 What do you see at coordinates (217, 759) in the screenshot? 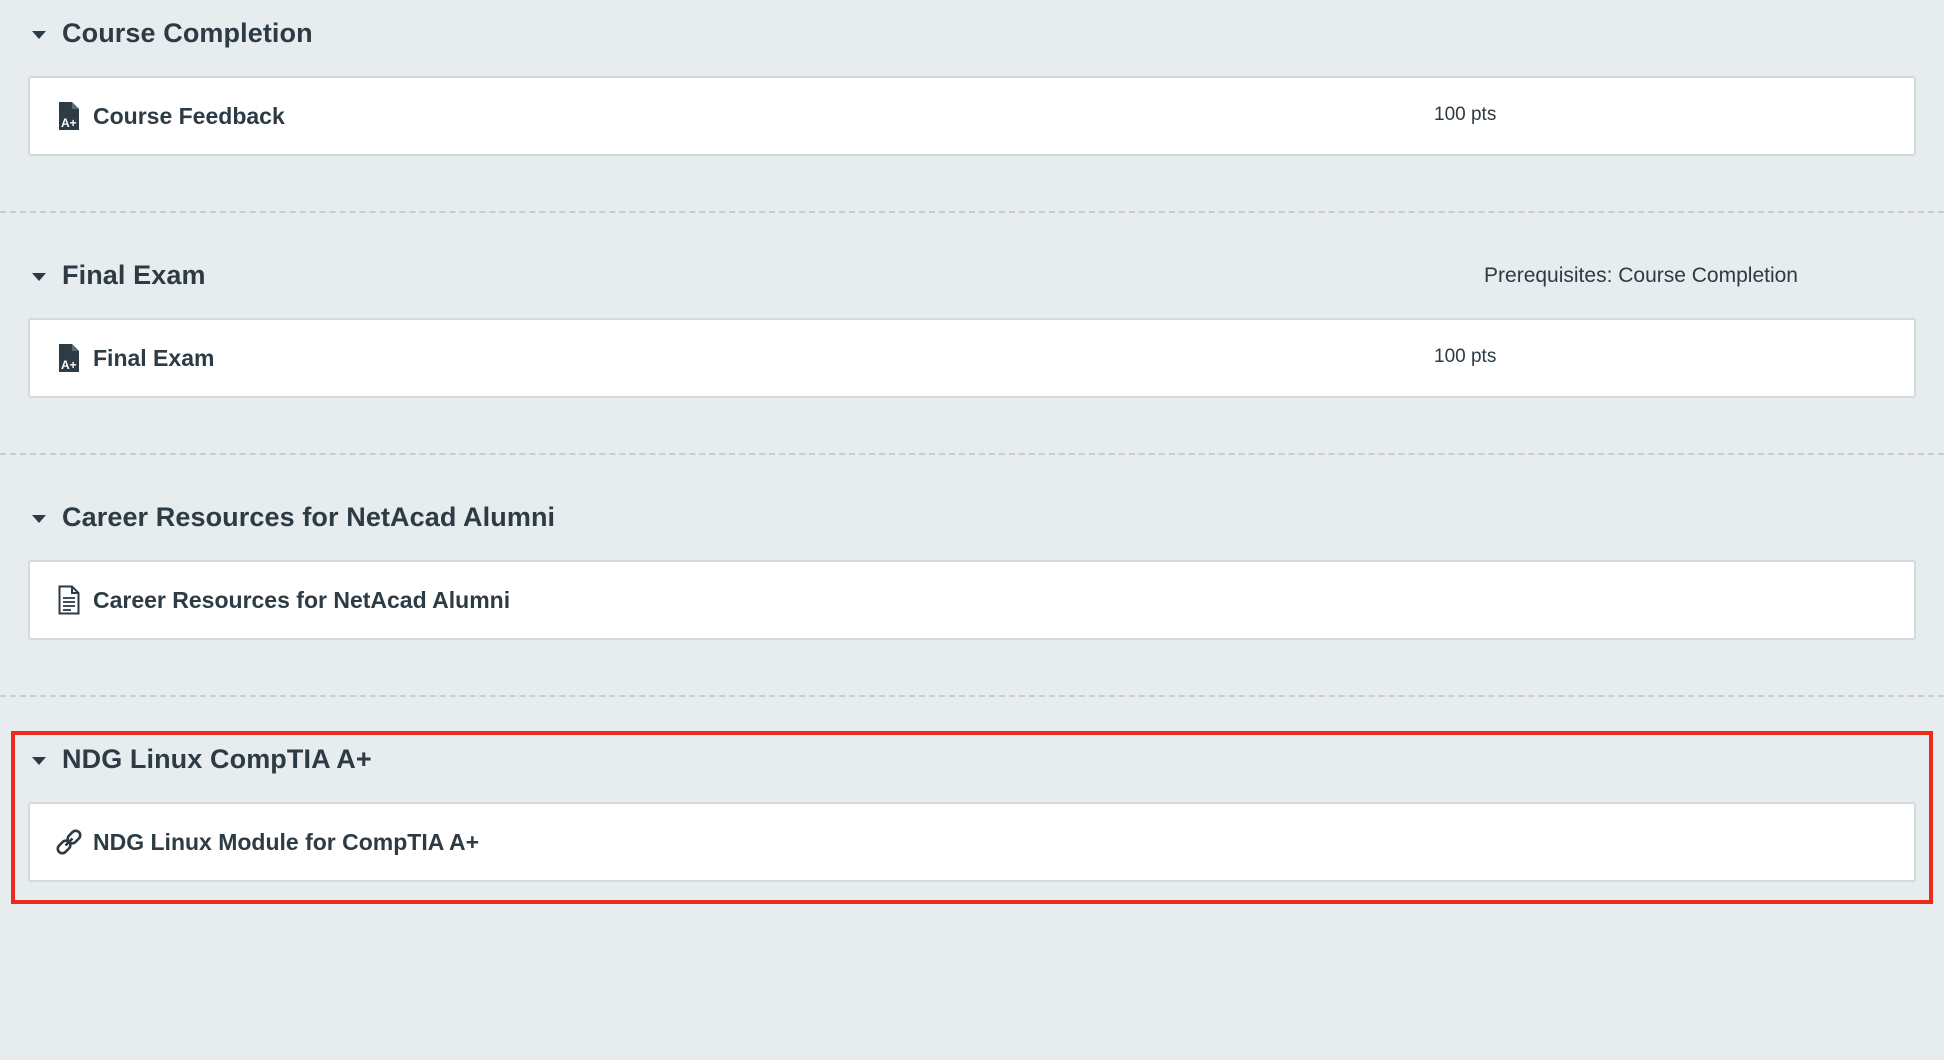
I see `module-title: NDG Linux CompTIA A+` at bounding box center [217, 759].